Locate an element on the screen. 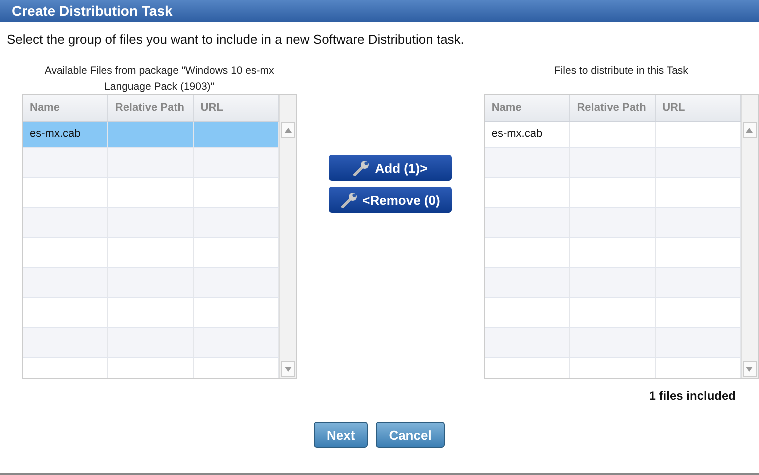 The width and height of the screenshot is (759, 475). dialog-button: Cancel is located at coordinates (410, 435).